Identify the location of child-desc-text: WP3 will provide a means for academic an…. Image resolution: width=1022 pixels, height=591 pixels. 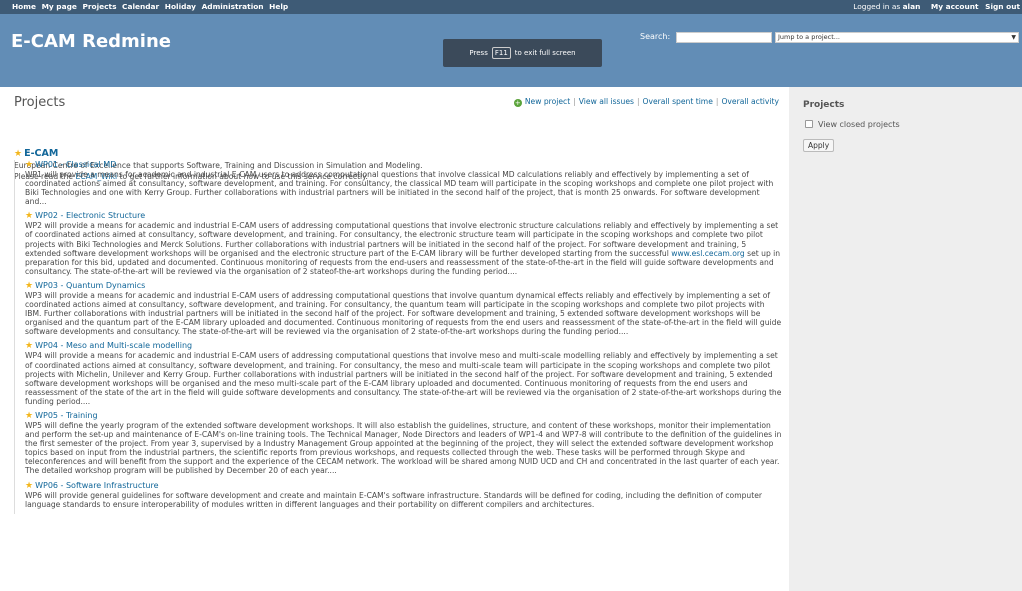
(403, 313).